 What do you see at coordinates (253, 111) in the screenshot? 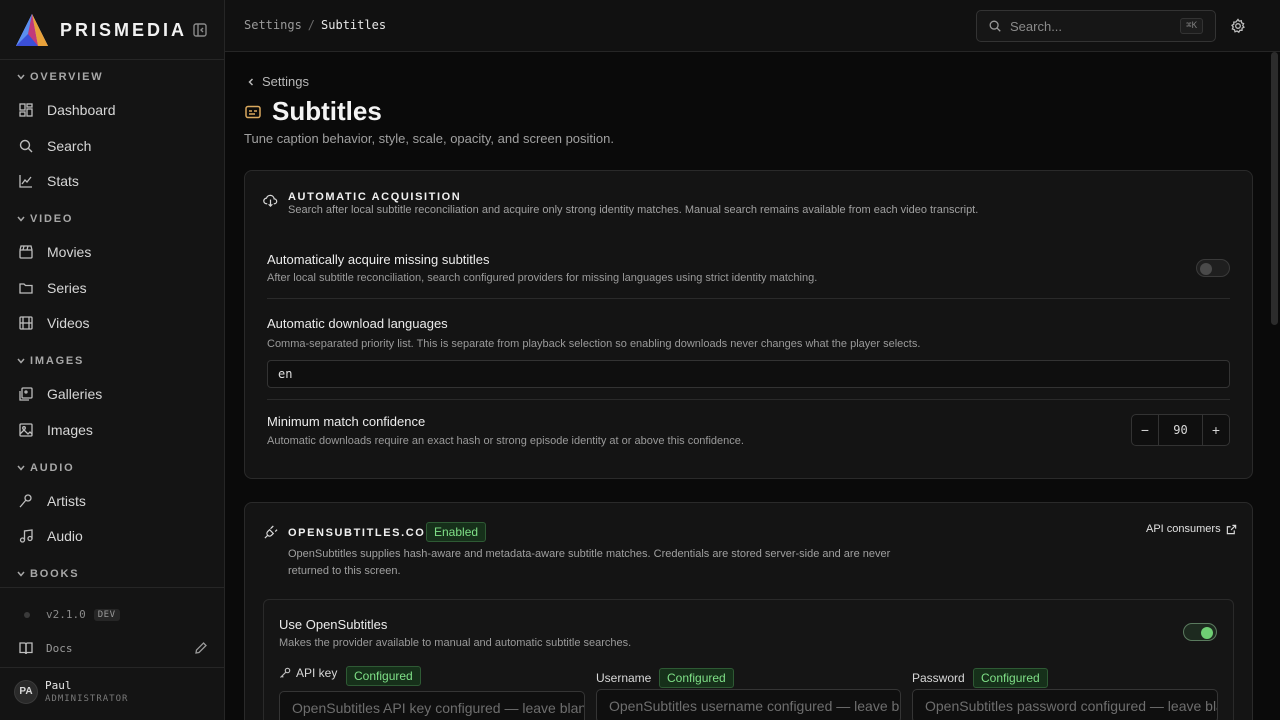
I see `subtitles-icon` at bounding box center [253, 111].